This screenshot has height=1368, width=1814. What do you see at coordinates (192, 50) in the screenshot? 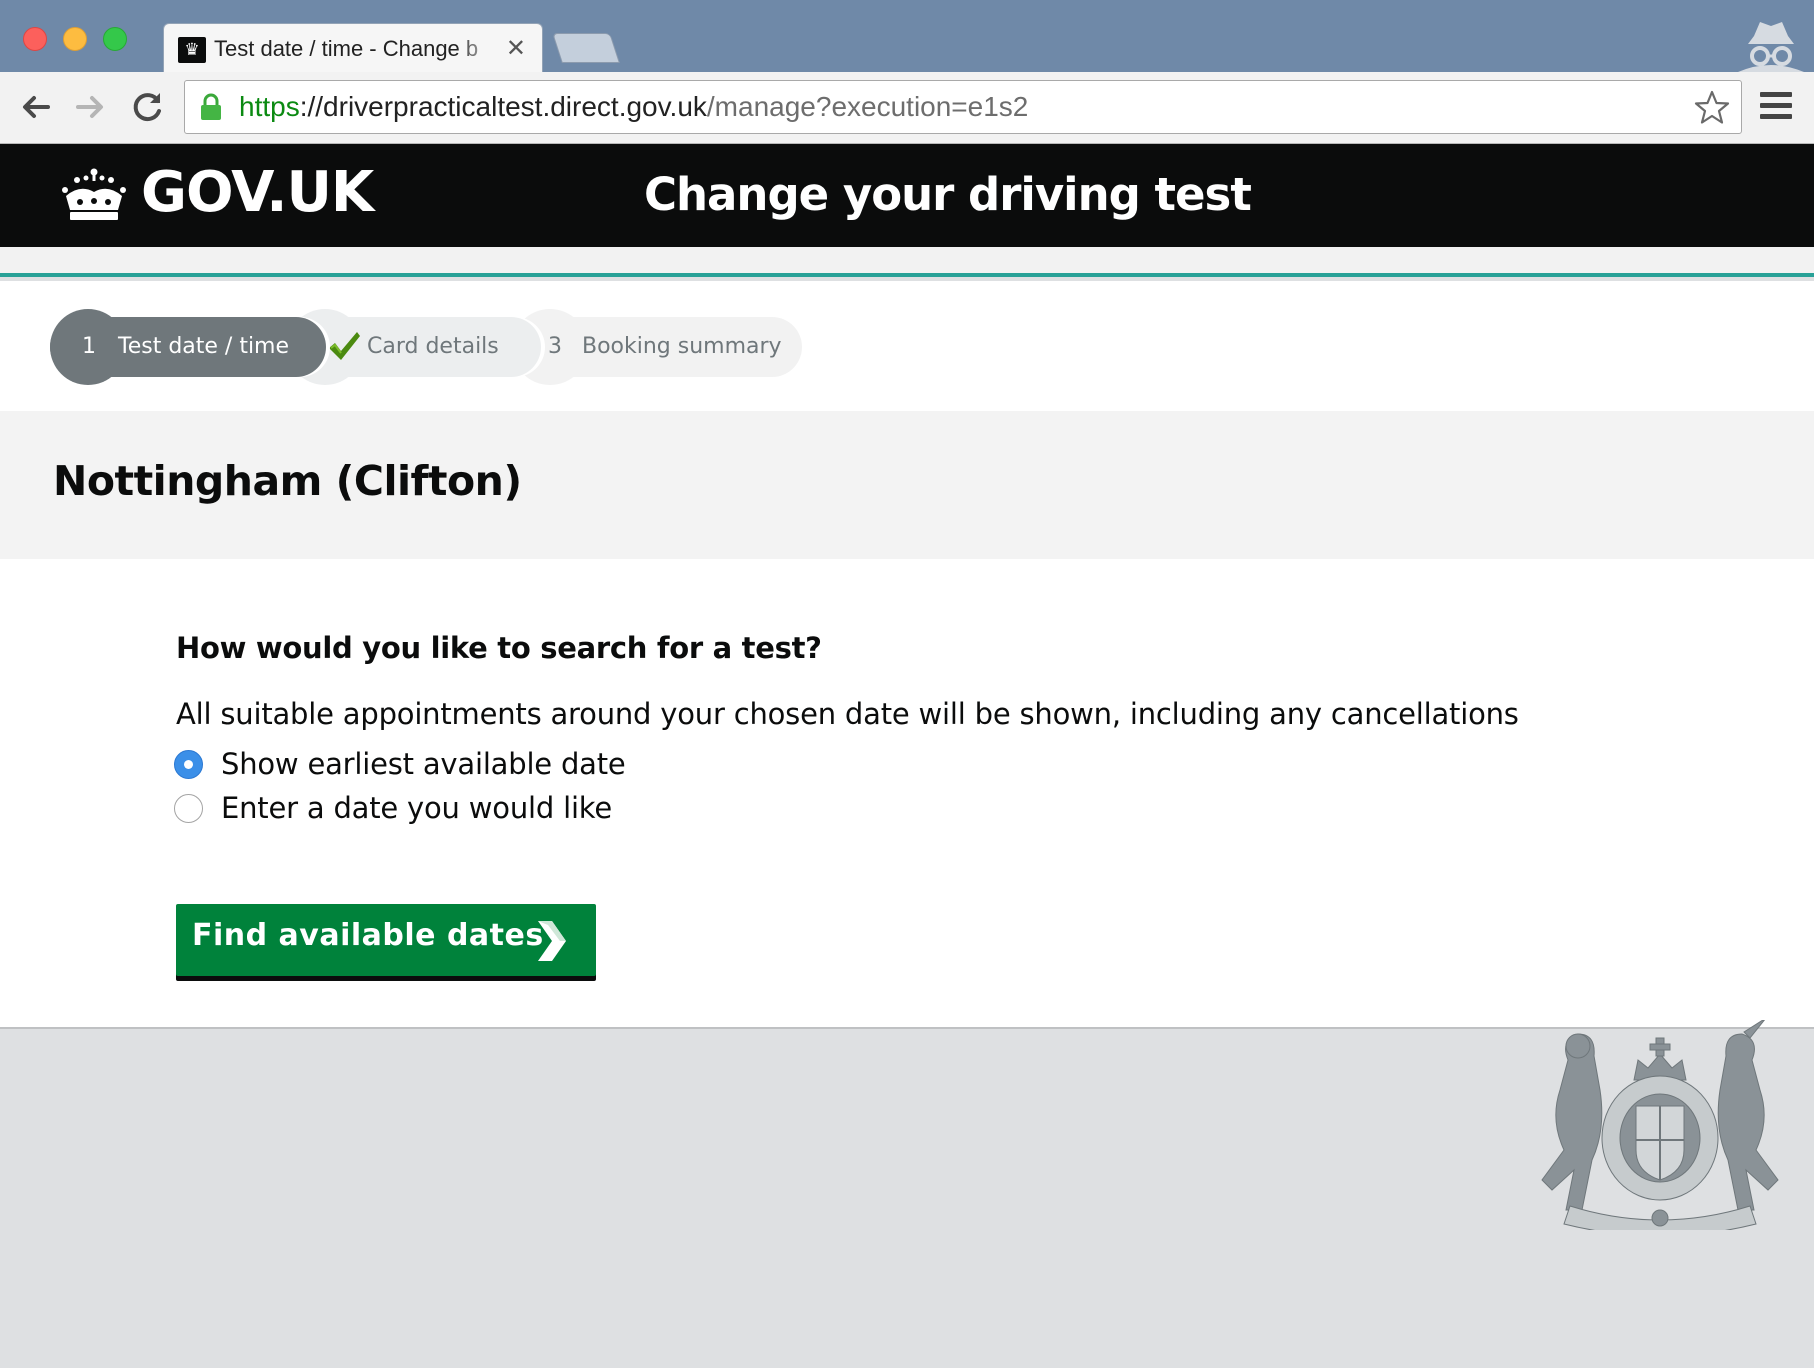
I see `crown-favicon-icon: ♛` at bounding box center [192, 50].